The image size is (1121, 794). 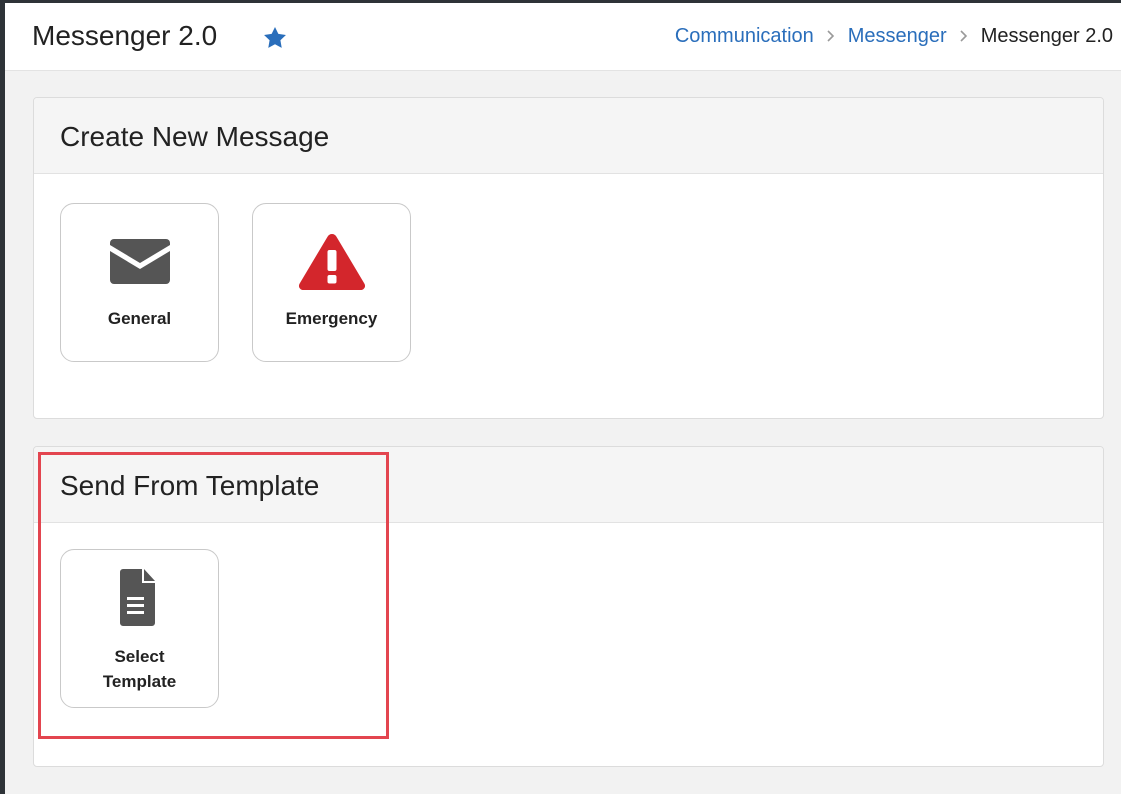 I want to click on envelope-icon, so click(x=140, y=261).